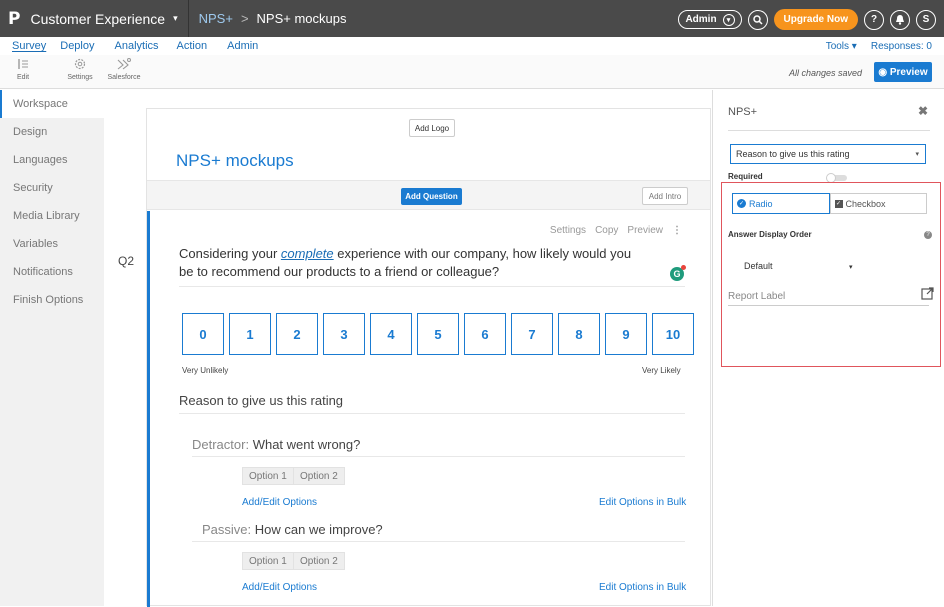 This screenshot has width=944, height=607. What do you see at coordinates (297, 334) in the screenshot?
I see `scale-option-2: 2` at bounding box center [297, 334].